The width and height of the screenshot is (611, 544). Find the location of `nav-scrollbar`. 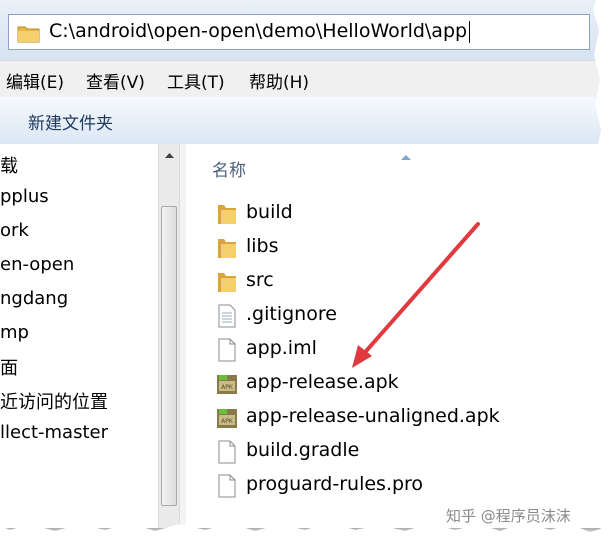

nav-scrollbar is located at coordinates (169, 336).